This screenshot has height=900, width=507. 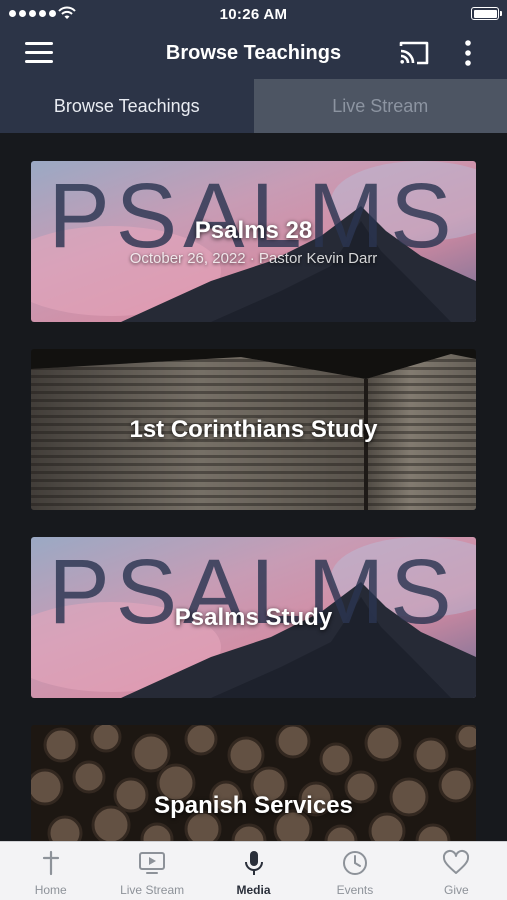 I want to click on battery-icon, so click(x=486, y=13).